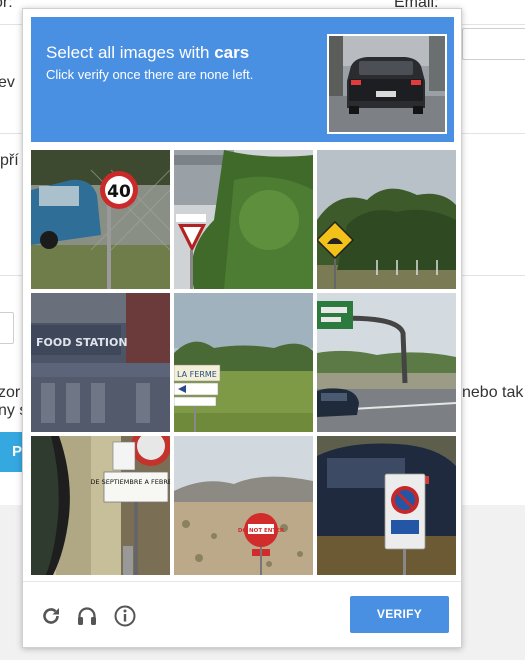 The image size is (525, 660). Describe the element at coordinates (7, 82) in the screenshot. I see `bg-label-name: ev` at that location.